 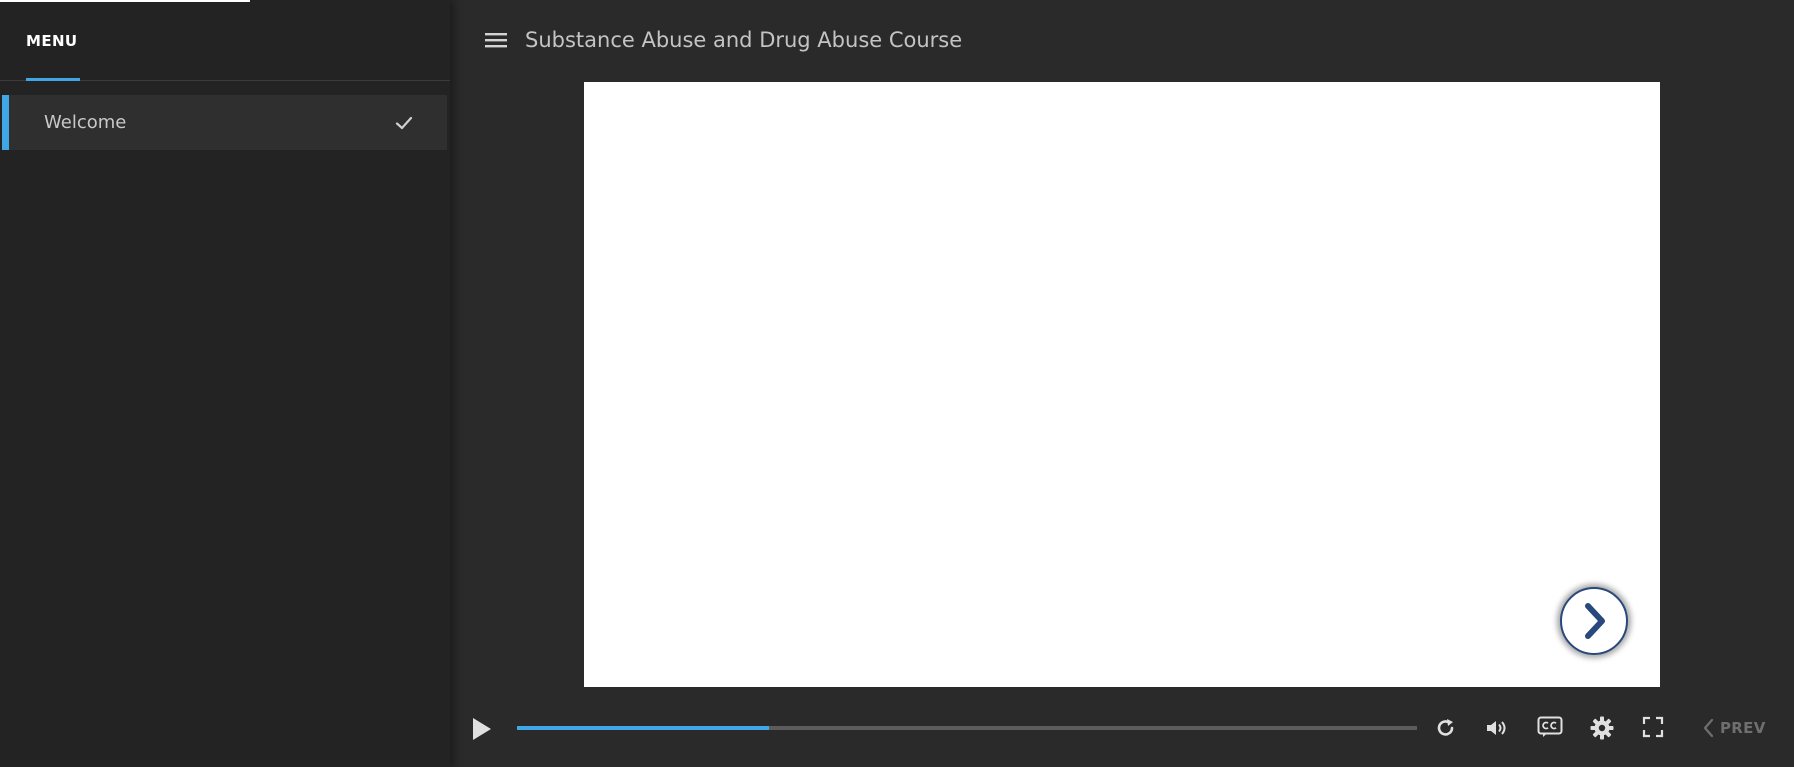 I want to click on seek-progress, so click(x=643, y=728).